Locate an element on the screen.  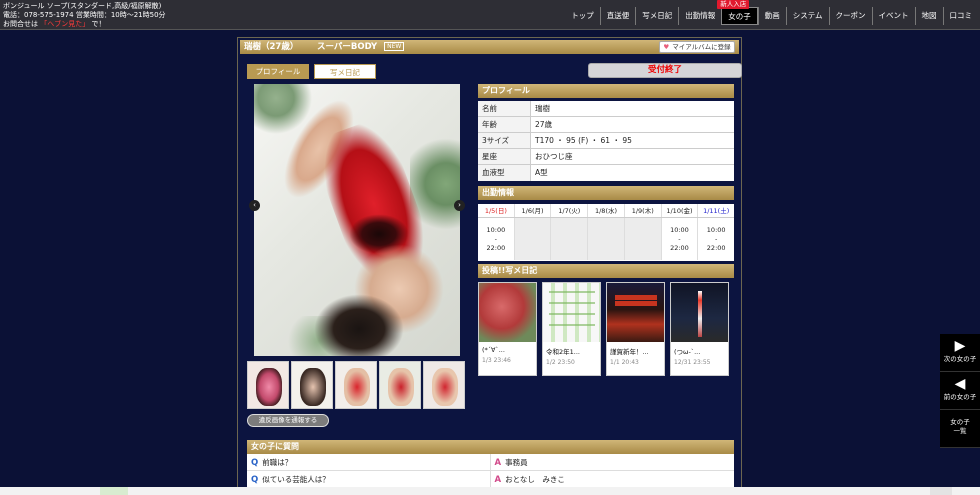
heart-icon: ♥ is located at coordinates (666, 47).